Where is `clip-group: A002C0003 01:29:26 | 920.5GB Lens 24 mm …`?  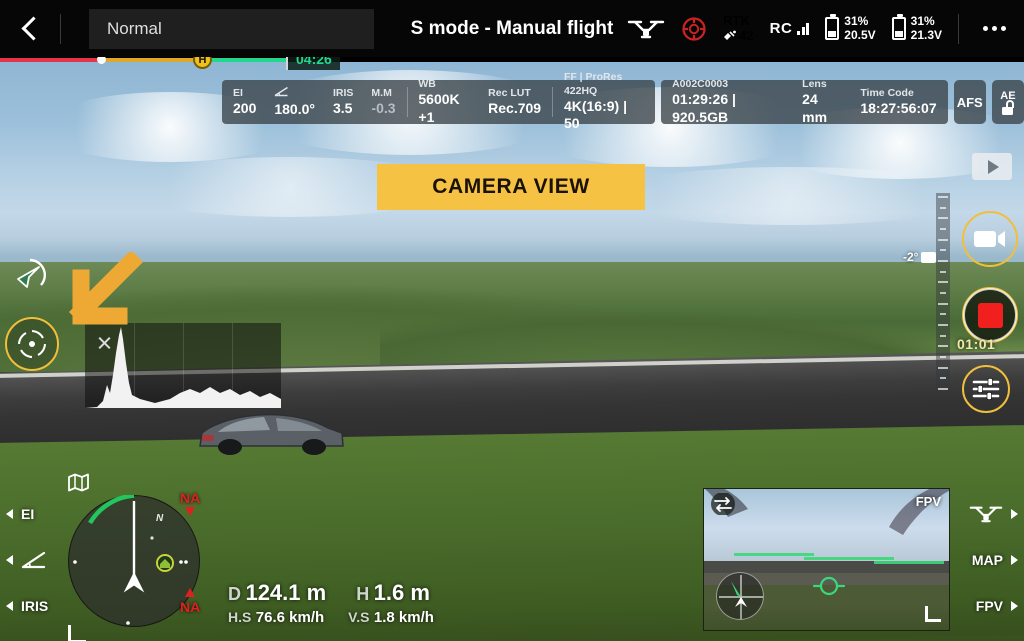
clip-group: A002C0003 01:29:26 | 920.5GB Lens 24 mm … is located at coordinates (804, 101).